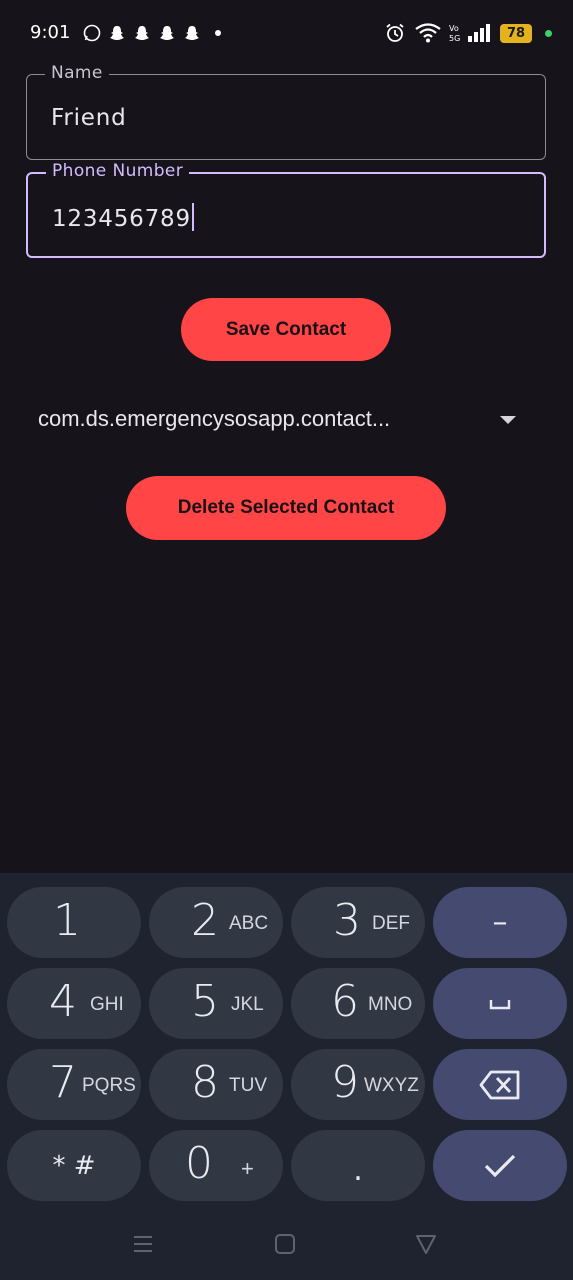 The height and width of the screenshot is (1280, 573). I want to click on key-letters: MNO, so click(390, 1004).